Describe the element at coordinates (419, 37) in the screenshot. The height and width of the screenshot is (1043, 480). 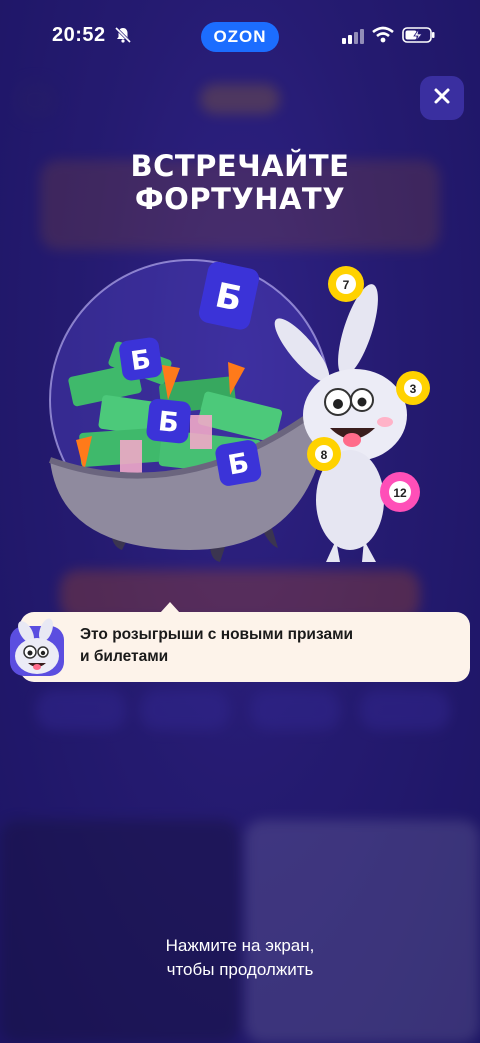
I see `battery-charging-icon` at that location.